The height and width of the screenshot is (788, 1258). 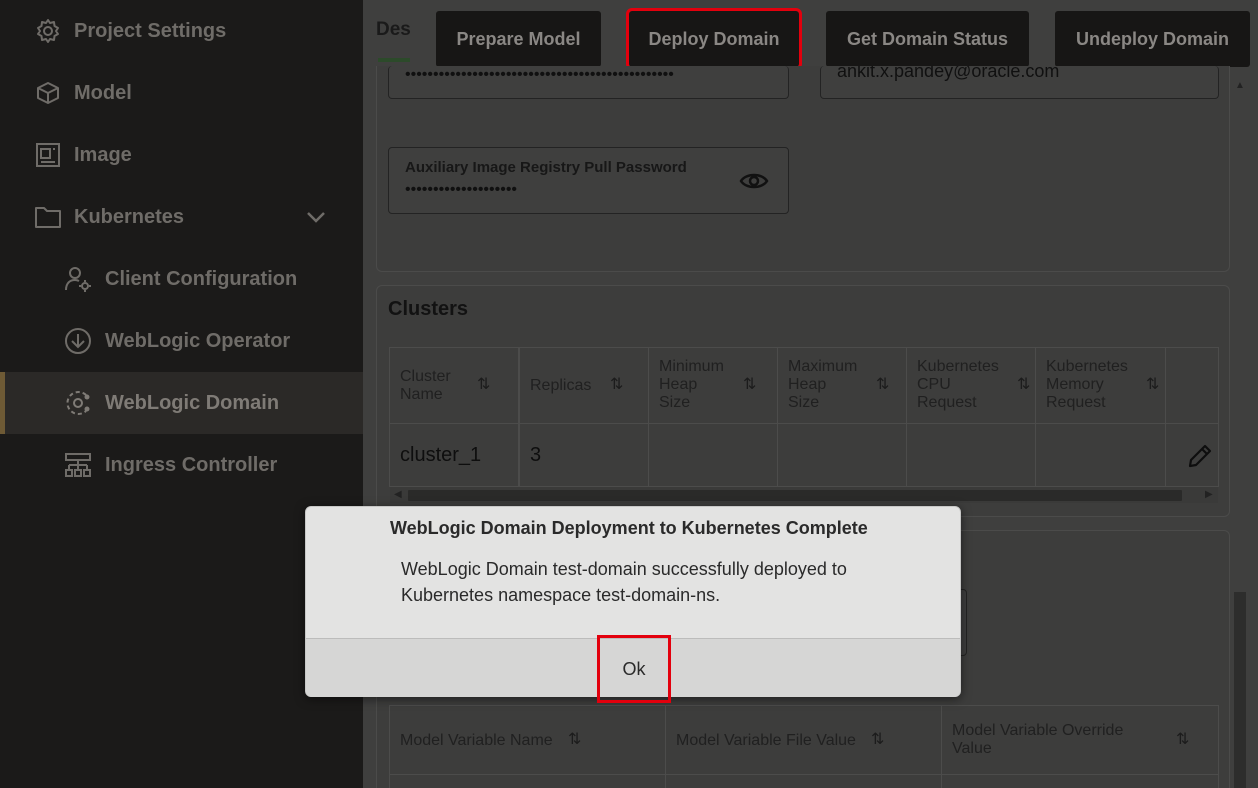 I want to click on vertical-scrollbar: ▲, so click(x=1240, y=434).